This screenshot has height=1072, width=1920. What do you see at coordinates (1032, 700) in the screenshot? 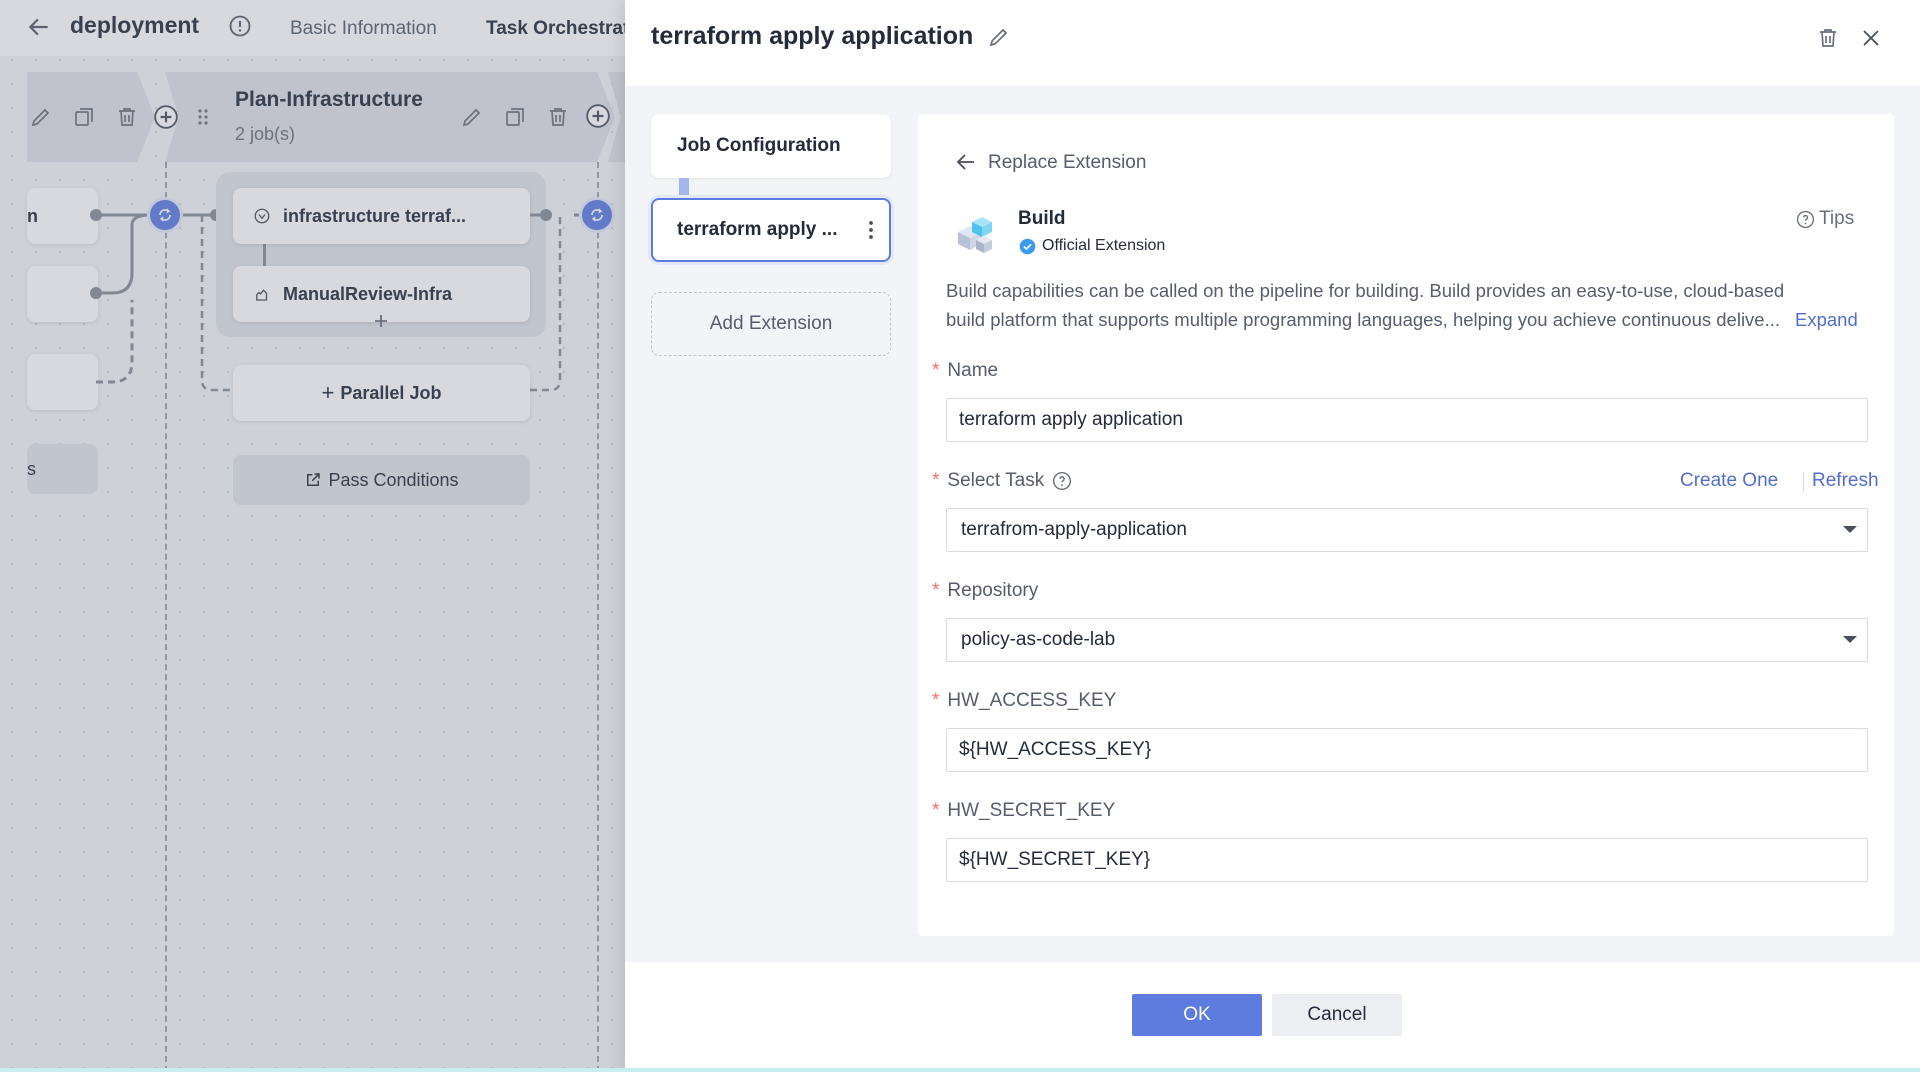
I see `access-key-label-text: HW_ACCESS_KEY` at bounding box center [1032, 700].